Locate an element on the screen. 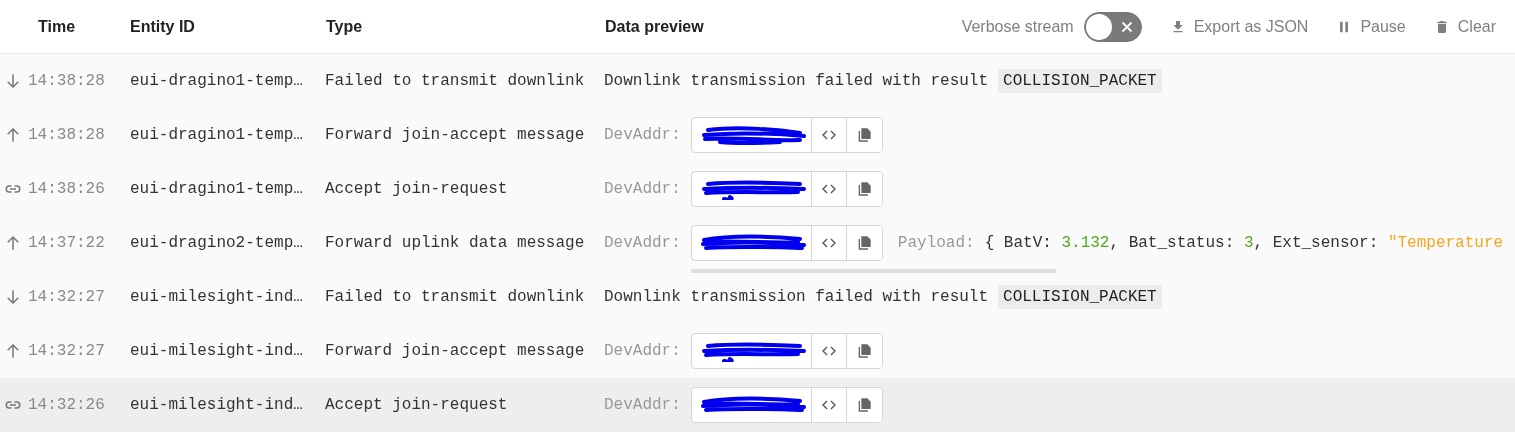 The image size is (1515, 440). column-header: Entity ID is located at coordinates (163, 26).